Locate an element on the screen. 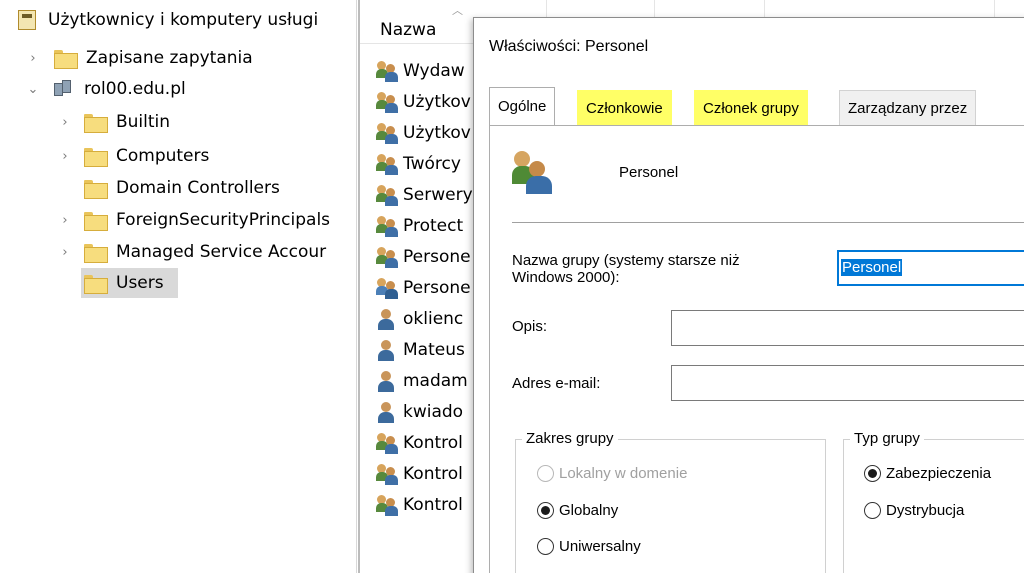 This screenshot has width=1024, height=573. radio-label: Lokalny w domenie is located at coordinates (623, 473).